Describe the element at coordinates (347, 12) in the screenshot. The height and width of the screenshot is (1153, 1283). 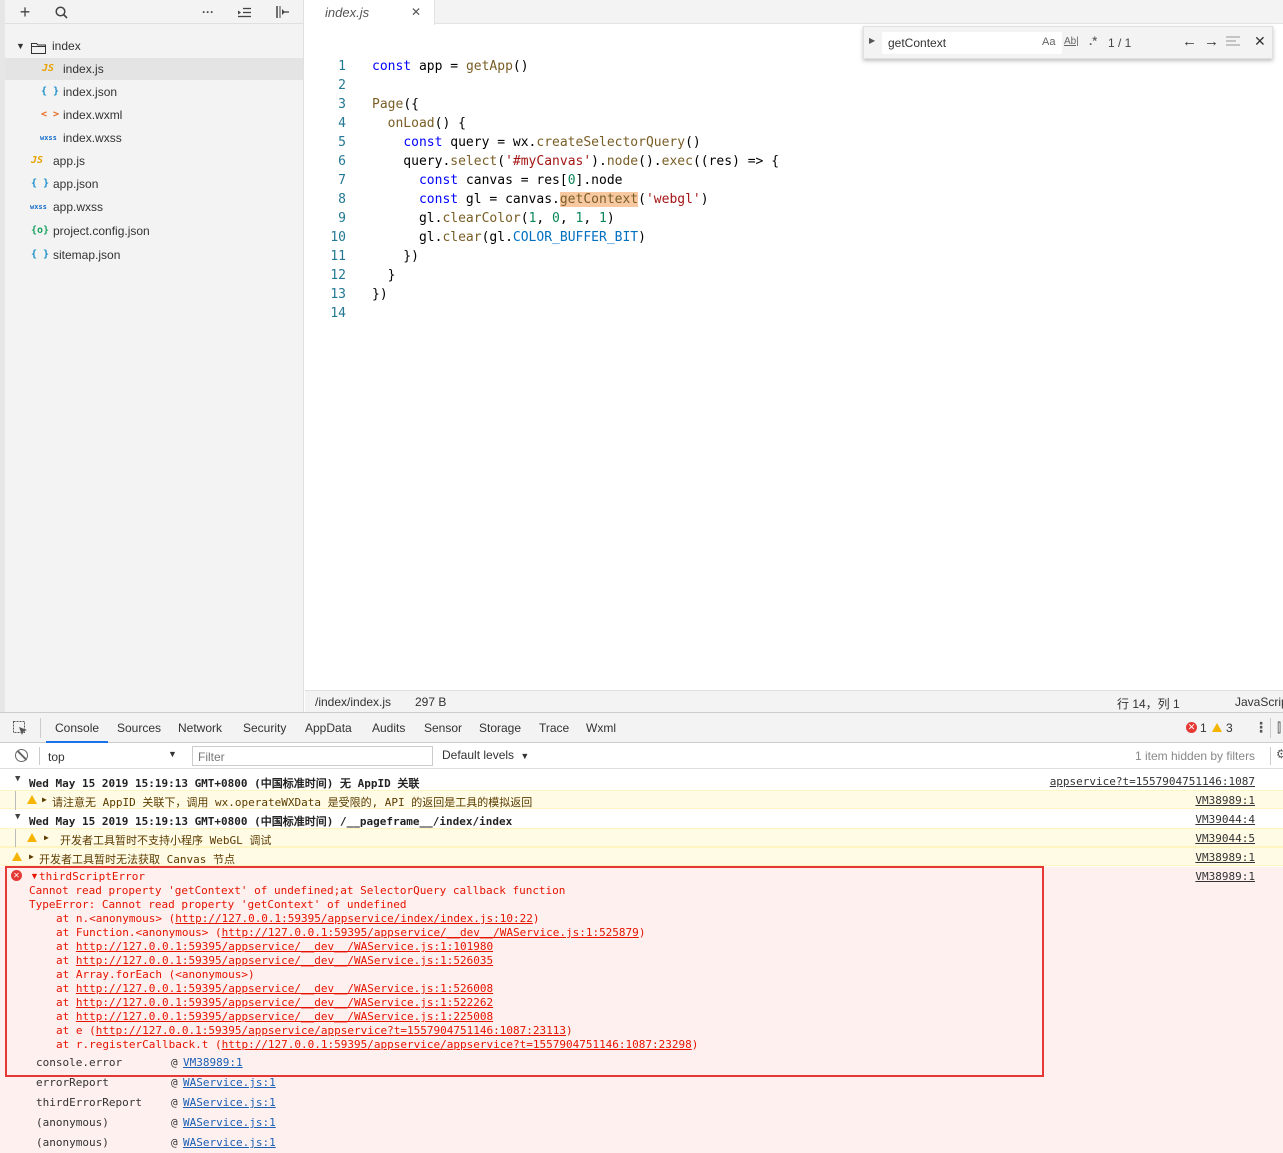
I see `tab-label: index.js` at that location.